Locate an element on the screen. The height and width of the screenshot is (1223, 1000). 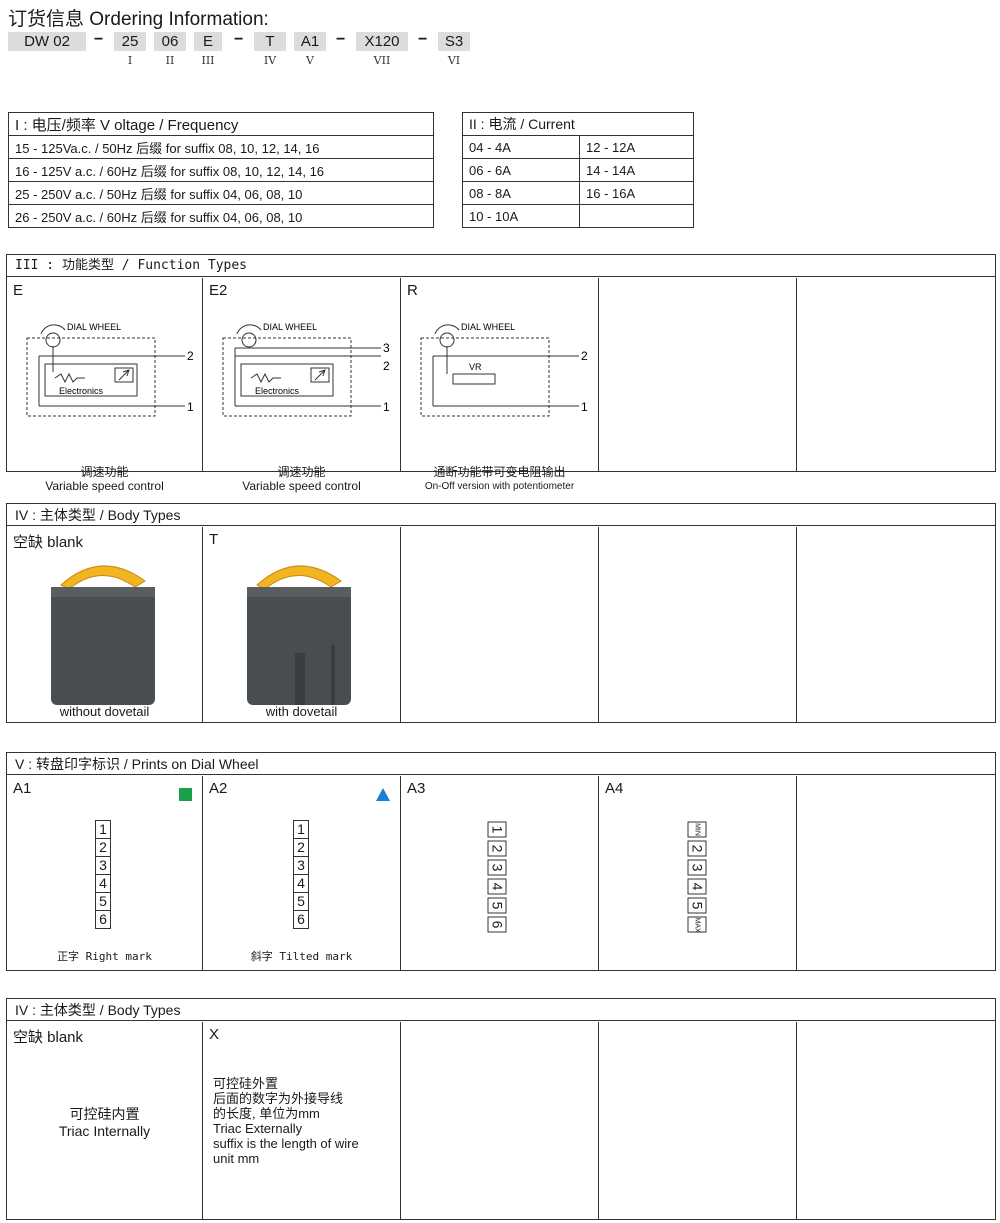
function-code: E is located at coordinates (18, 290).